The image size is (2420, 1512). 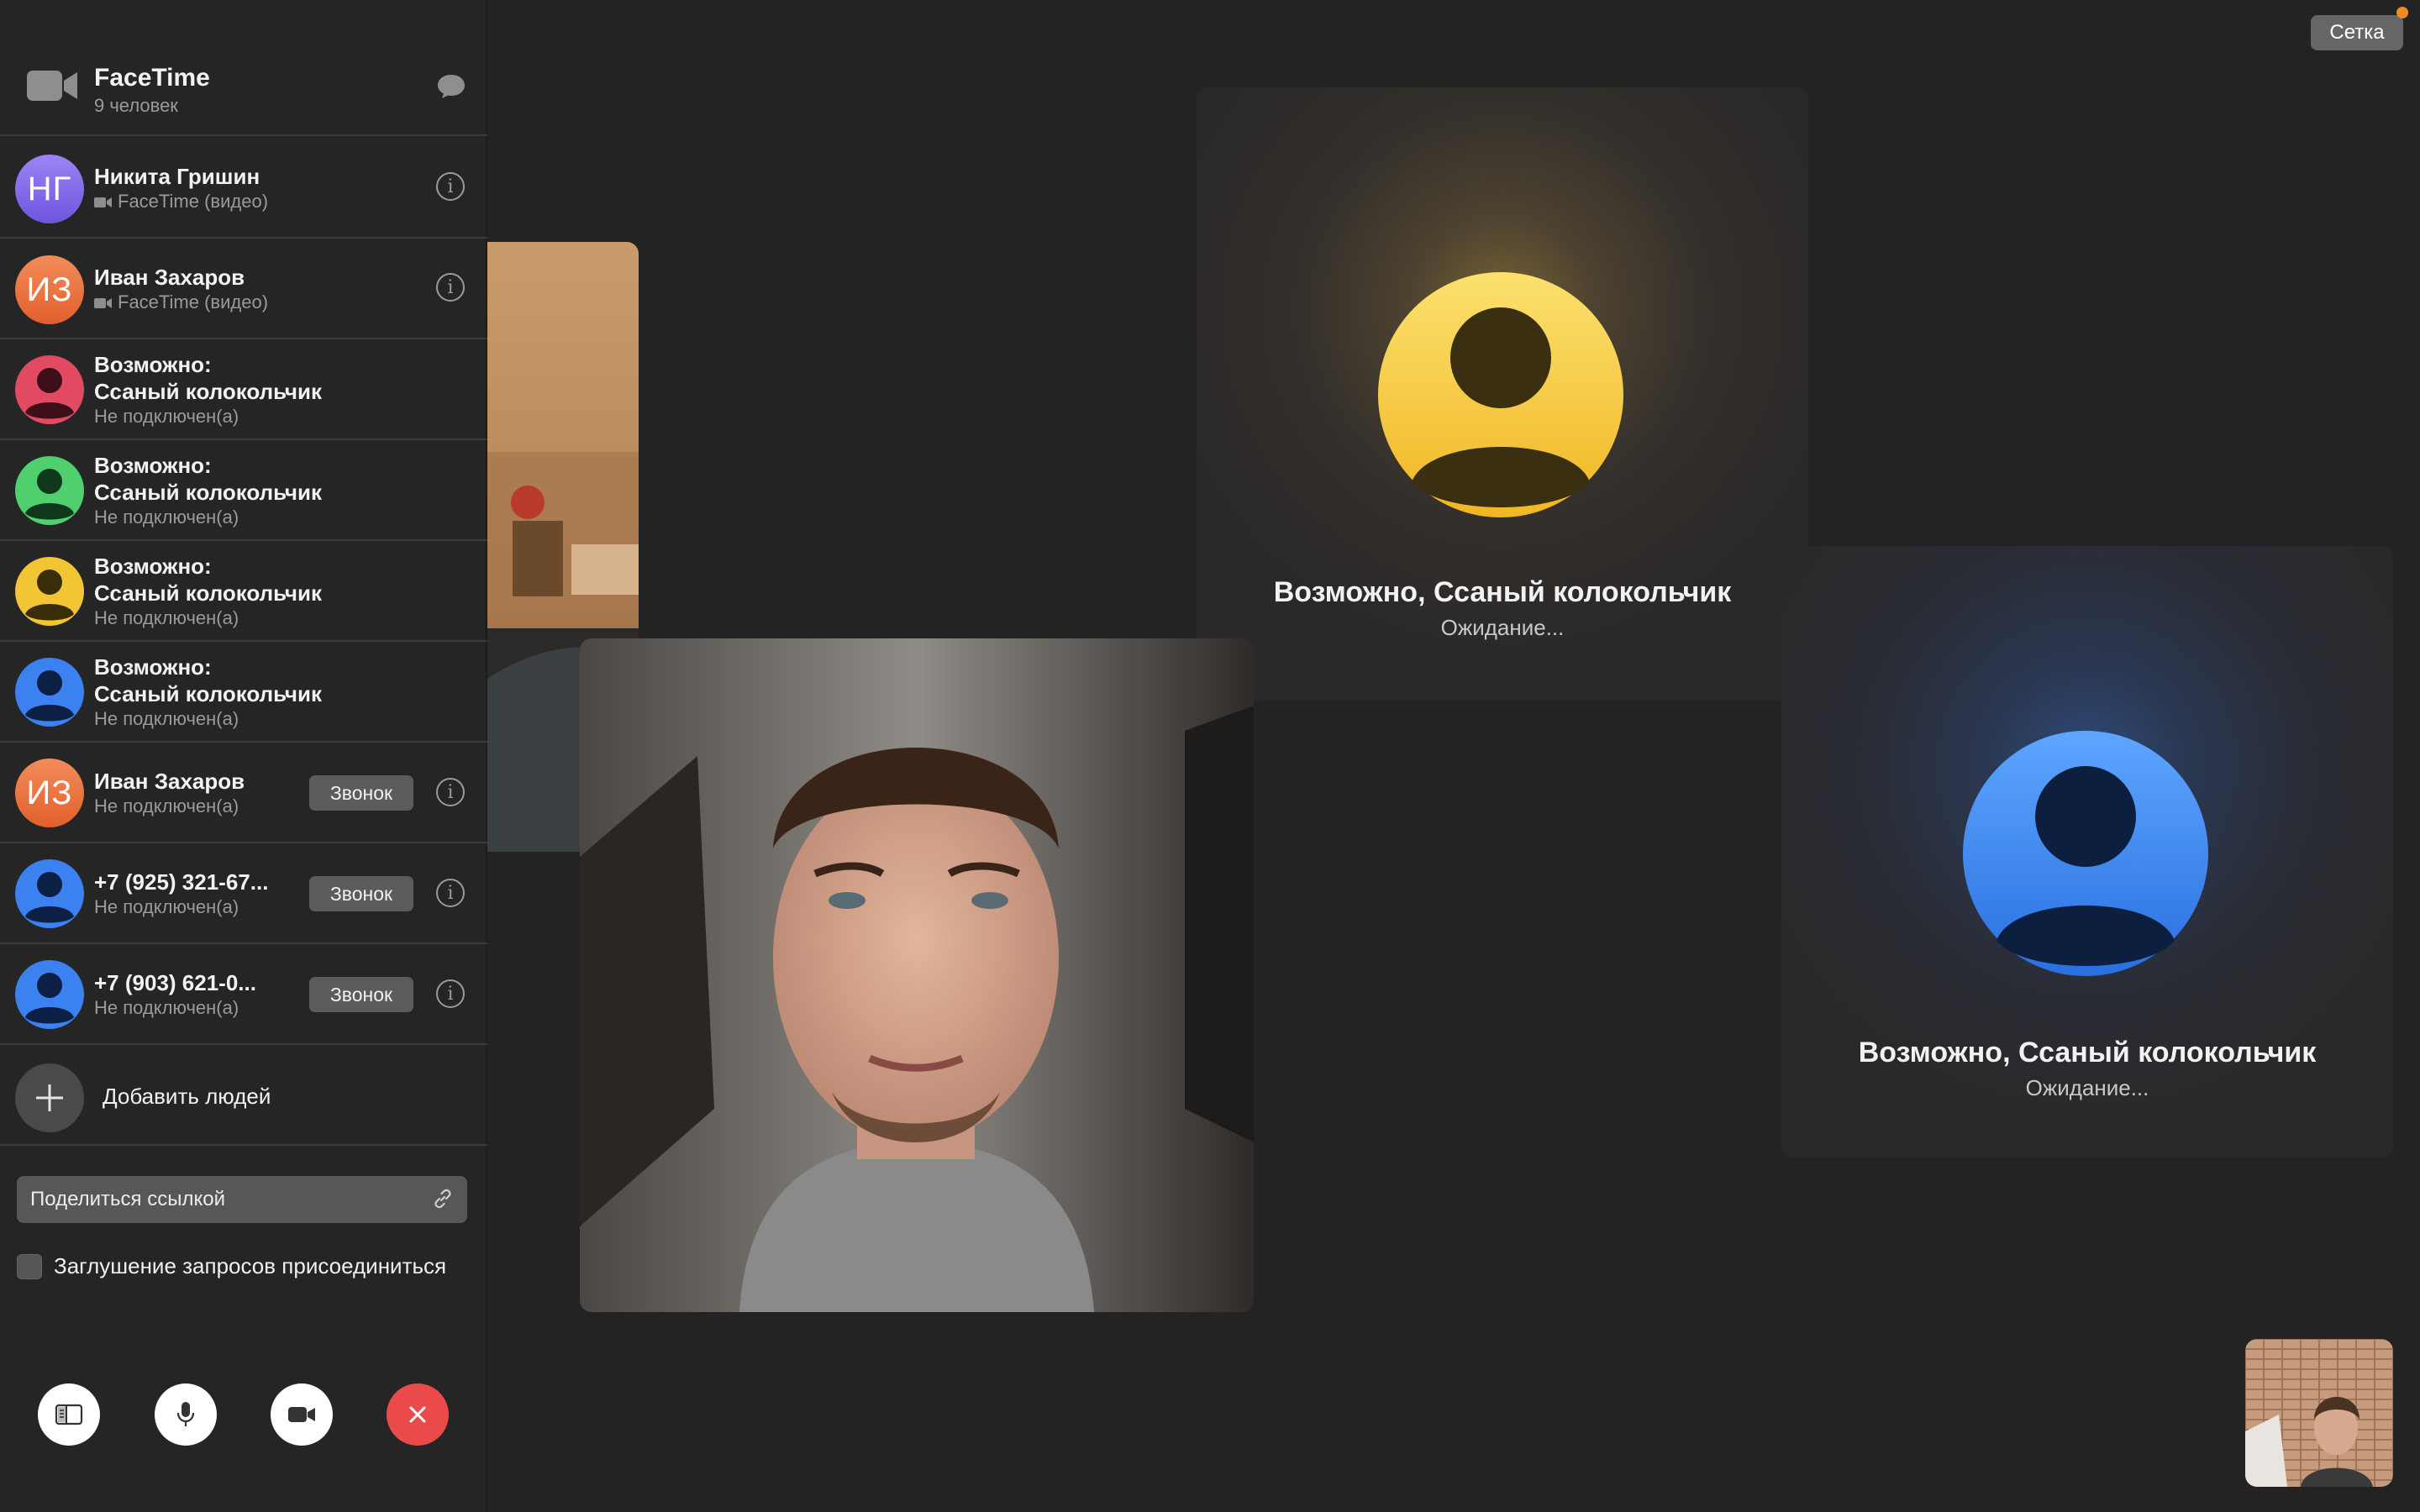 I want to click on participant-row: НГ Никита Гришин FaceTime (видео) i, so click(x=243, y=188).